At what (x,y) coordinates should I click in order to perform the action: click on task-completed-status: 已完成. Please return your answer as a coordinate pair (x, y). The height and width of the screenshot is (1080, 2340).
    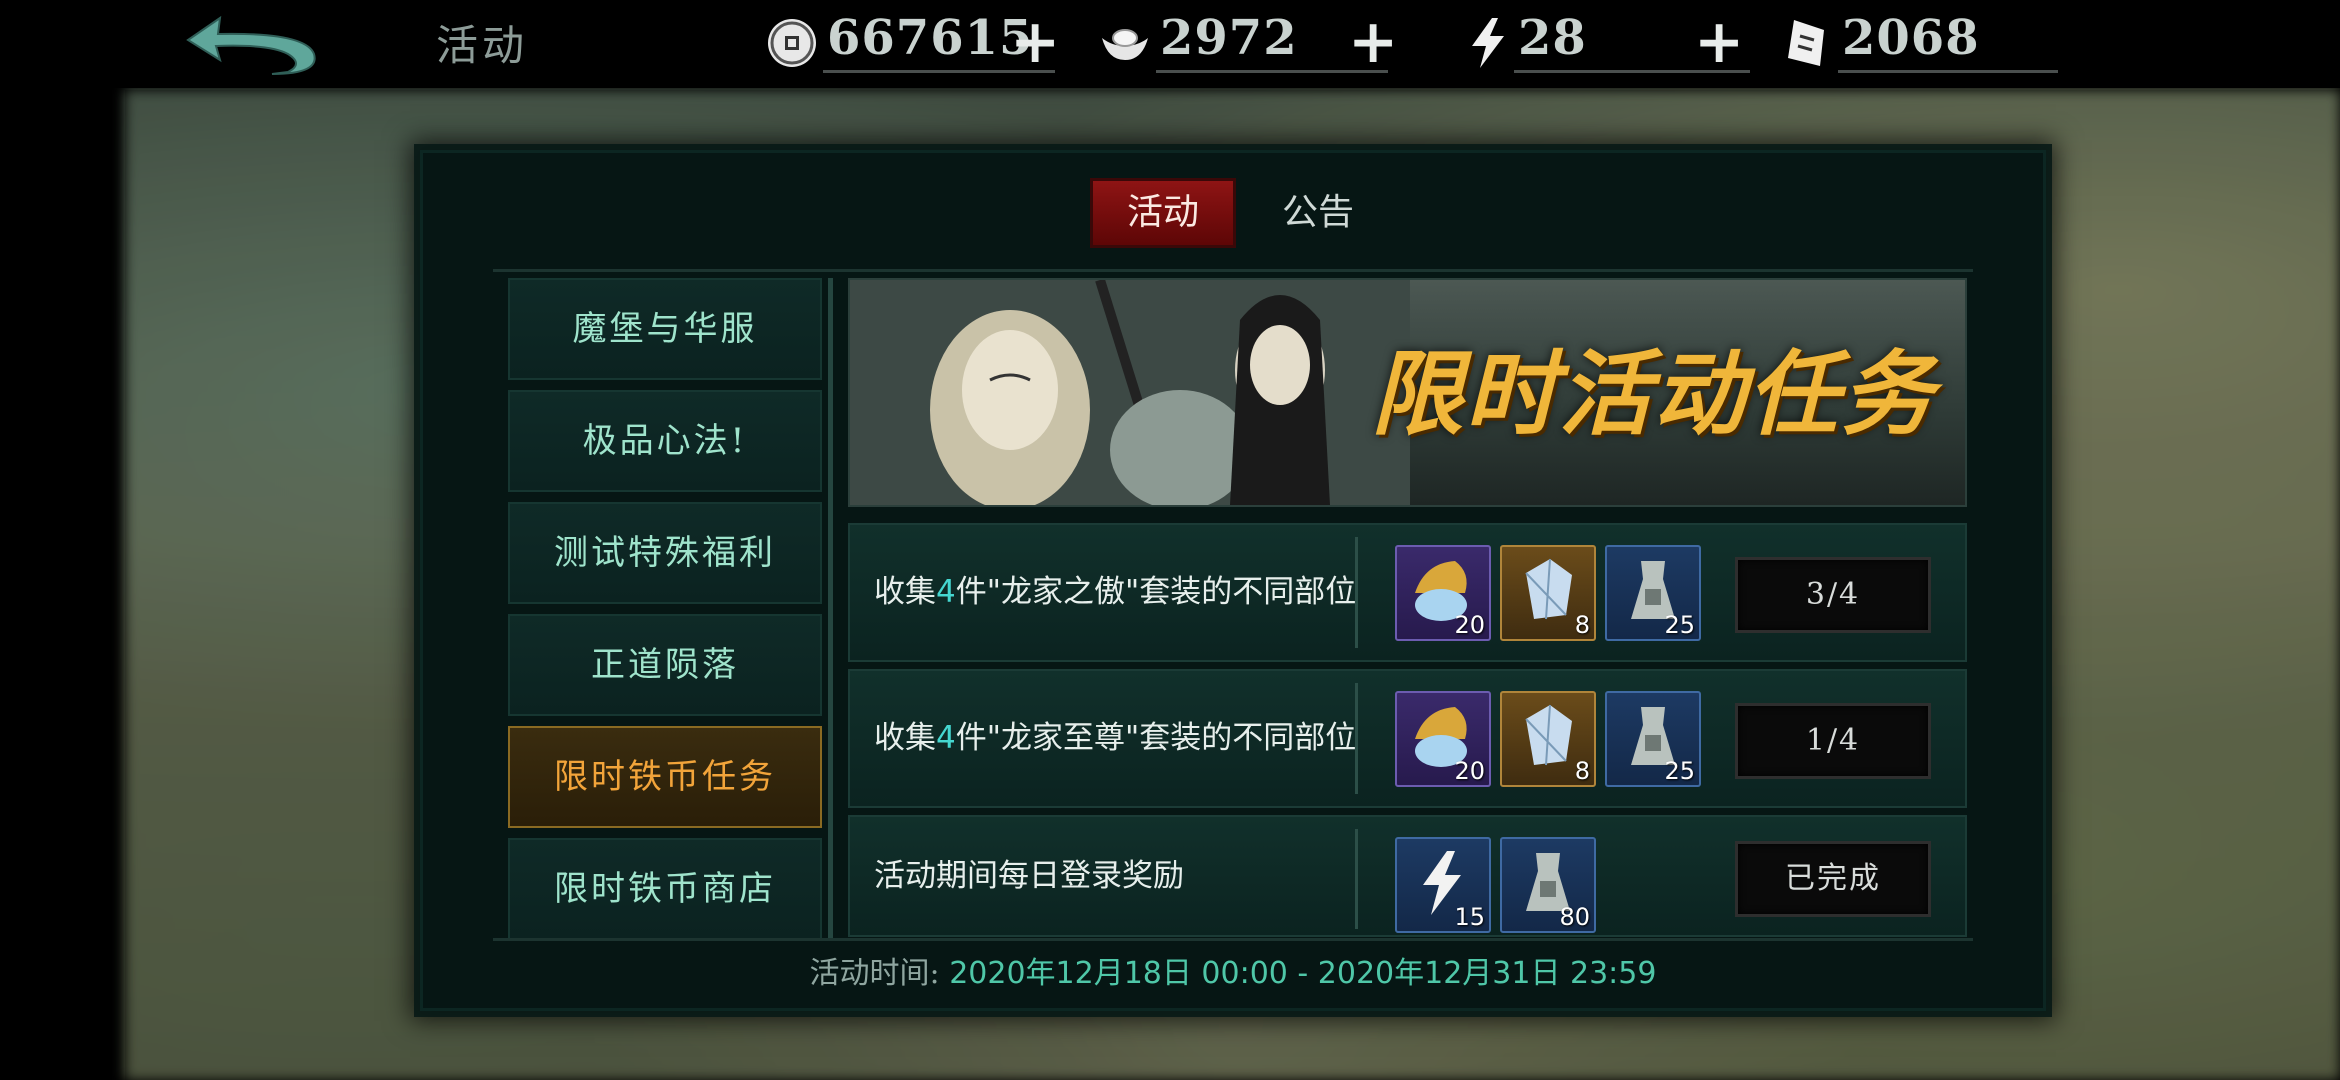
    Looking at the image, I should click on (1833, 879).